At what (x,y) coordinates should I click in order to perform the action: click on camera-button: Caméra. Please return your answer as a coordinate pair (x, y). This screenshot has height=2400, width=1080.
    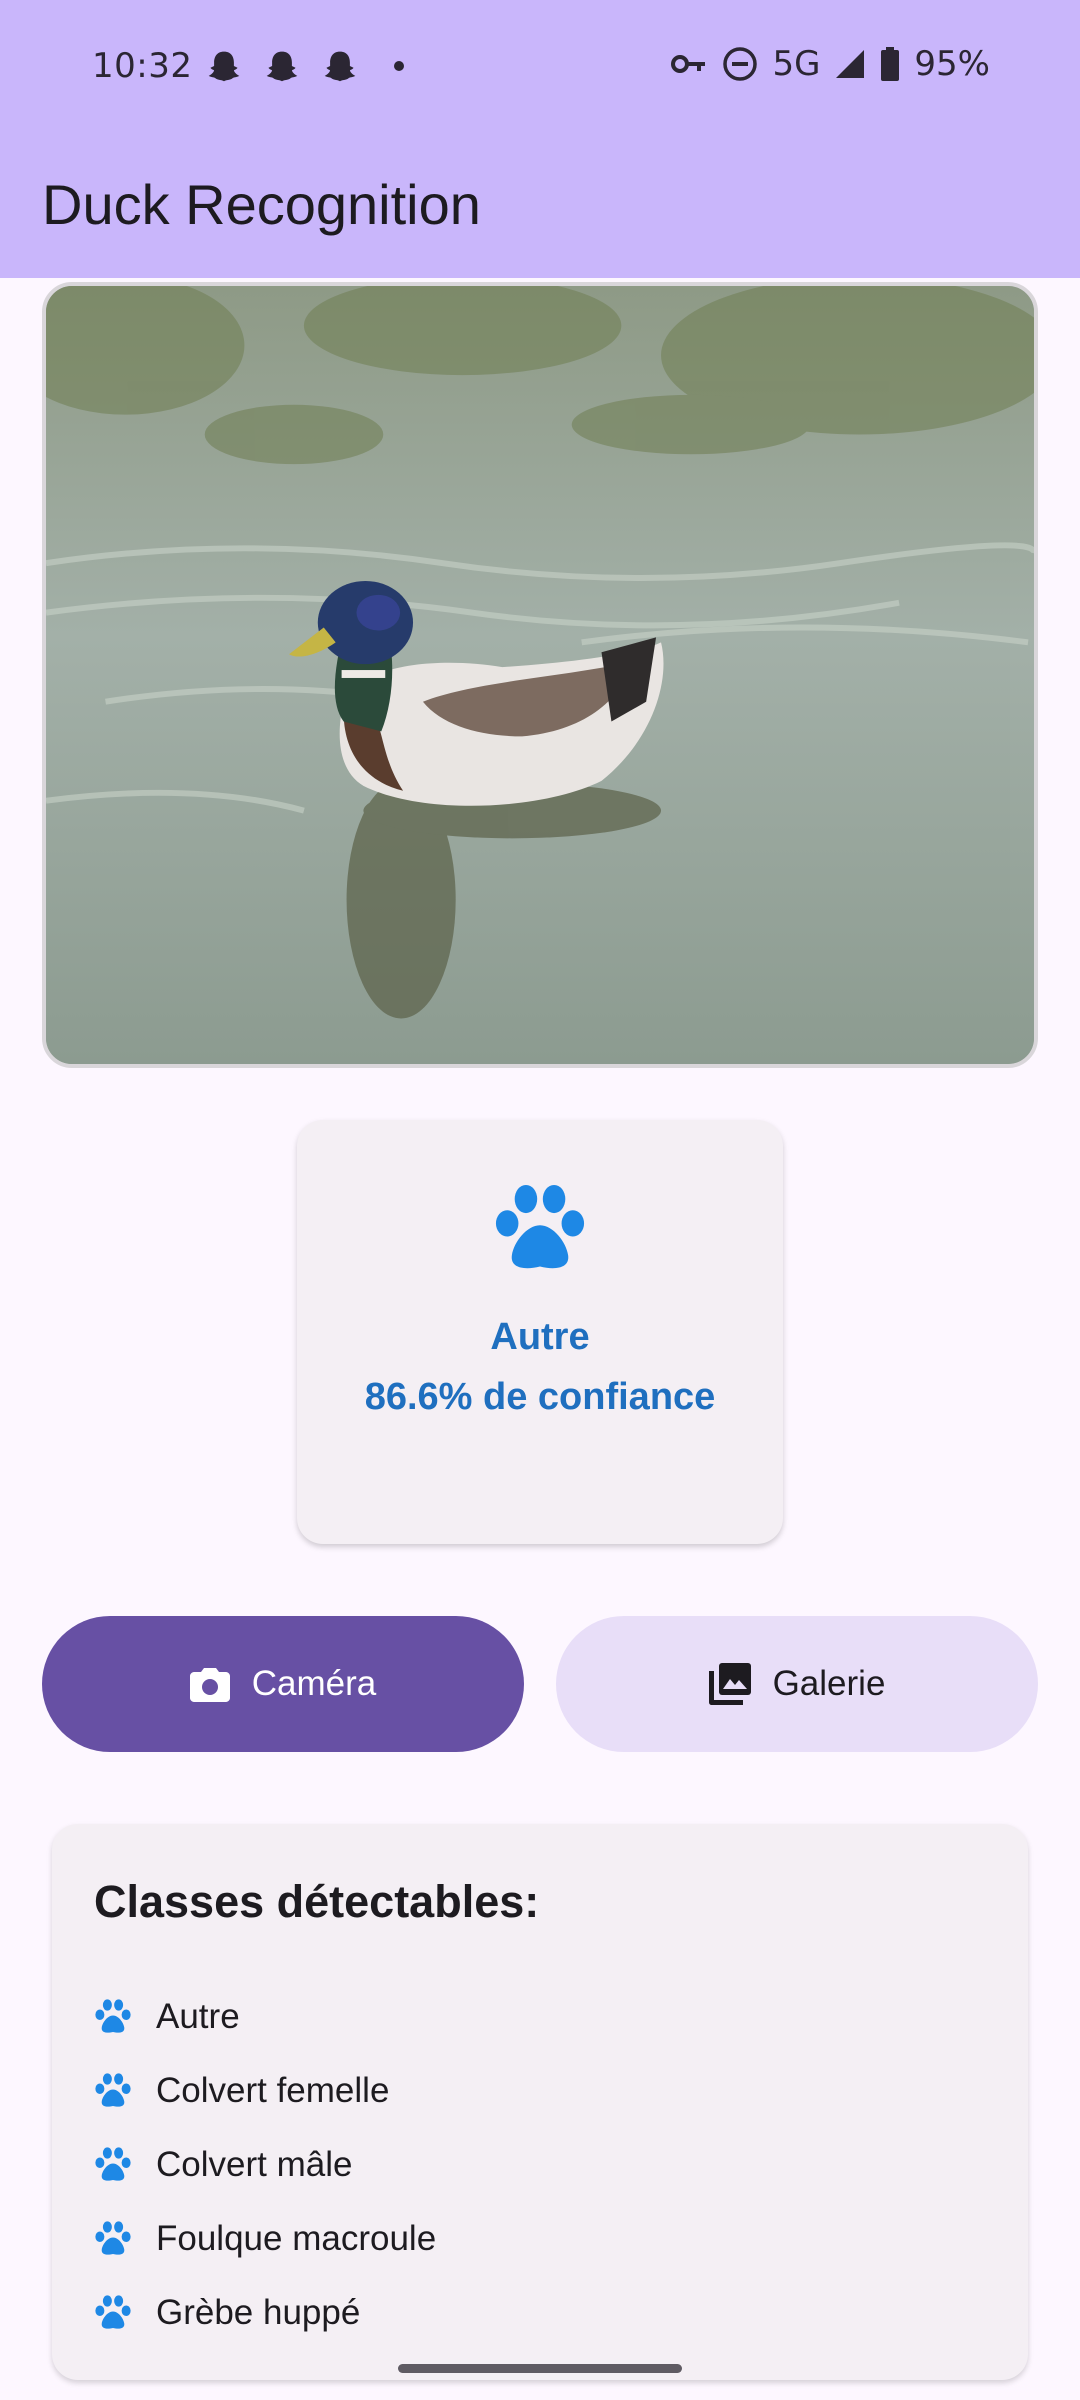
    Looking at the image, I should click on (283, 1684).